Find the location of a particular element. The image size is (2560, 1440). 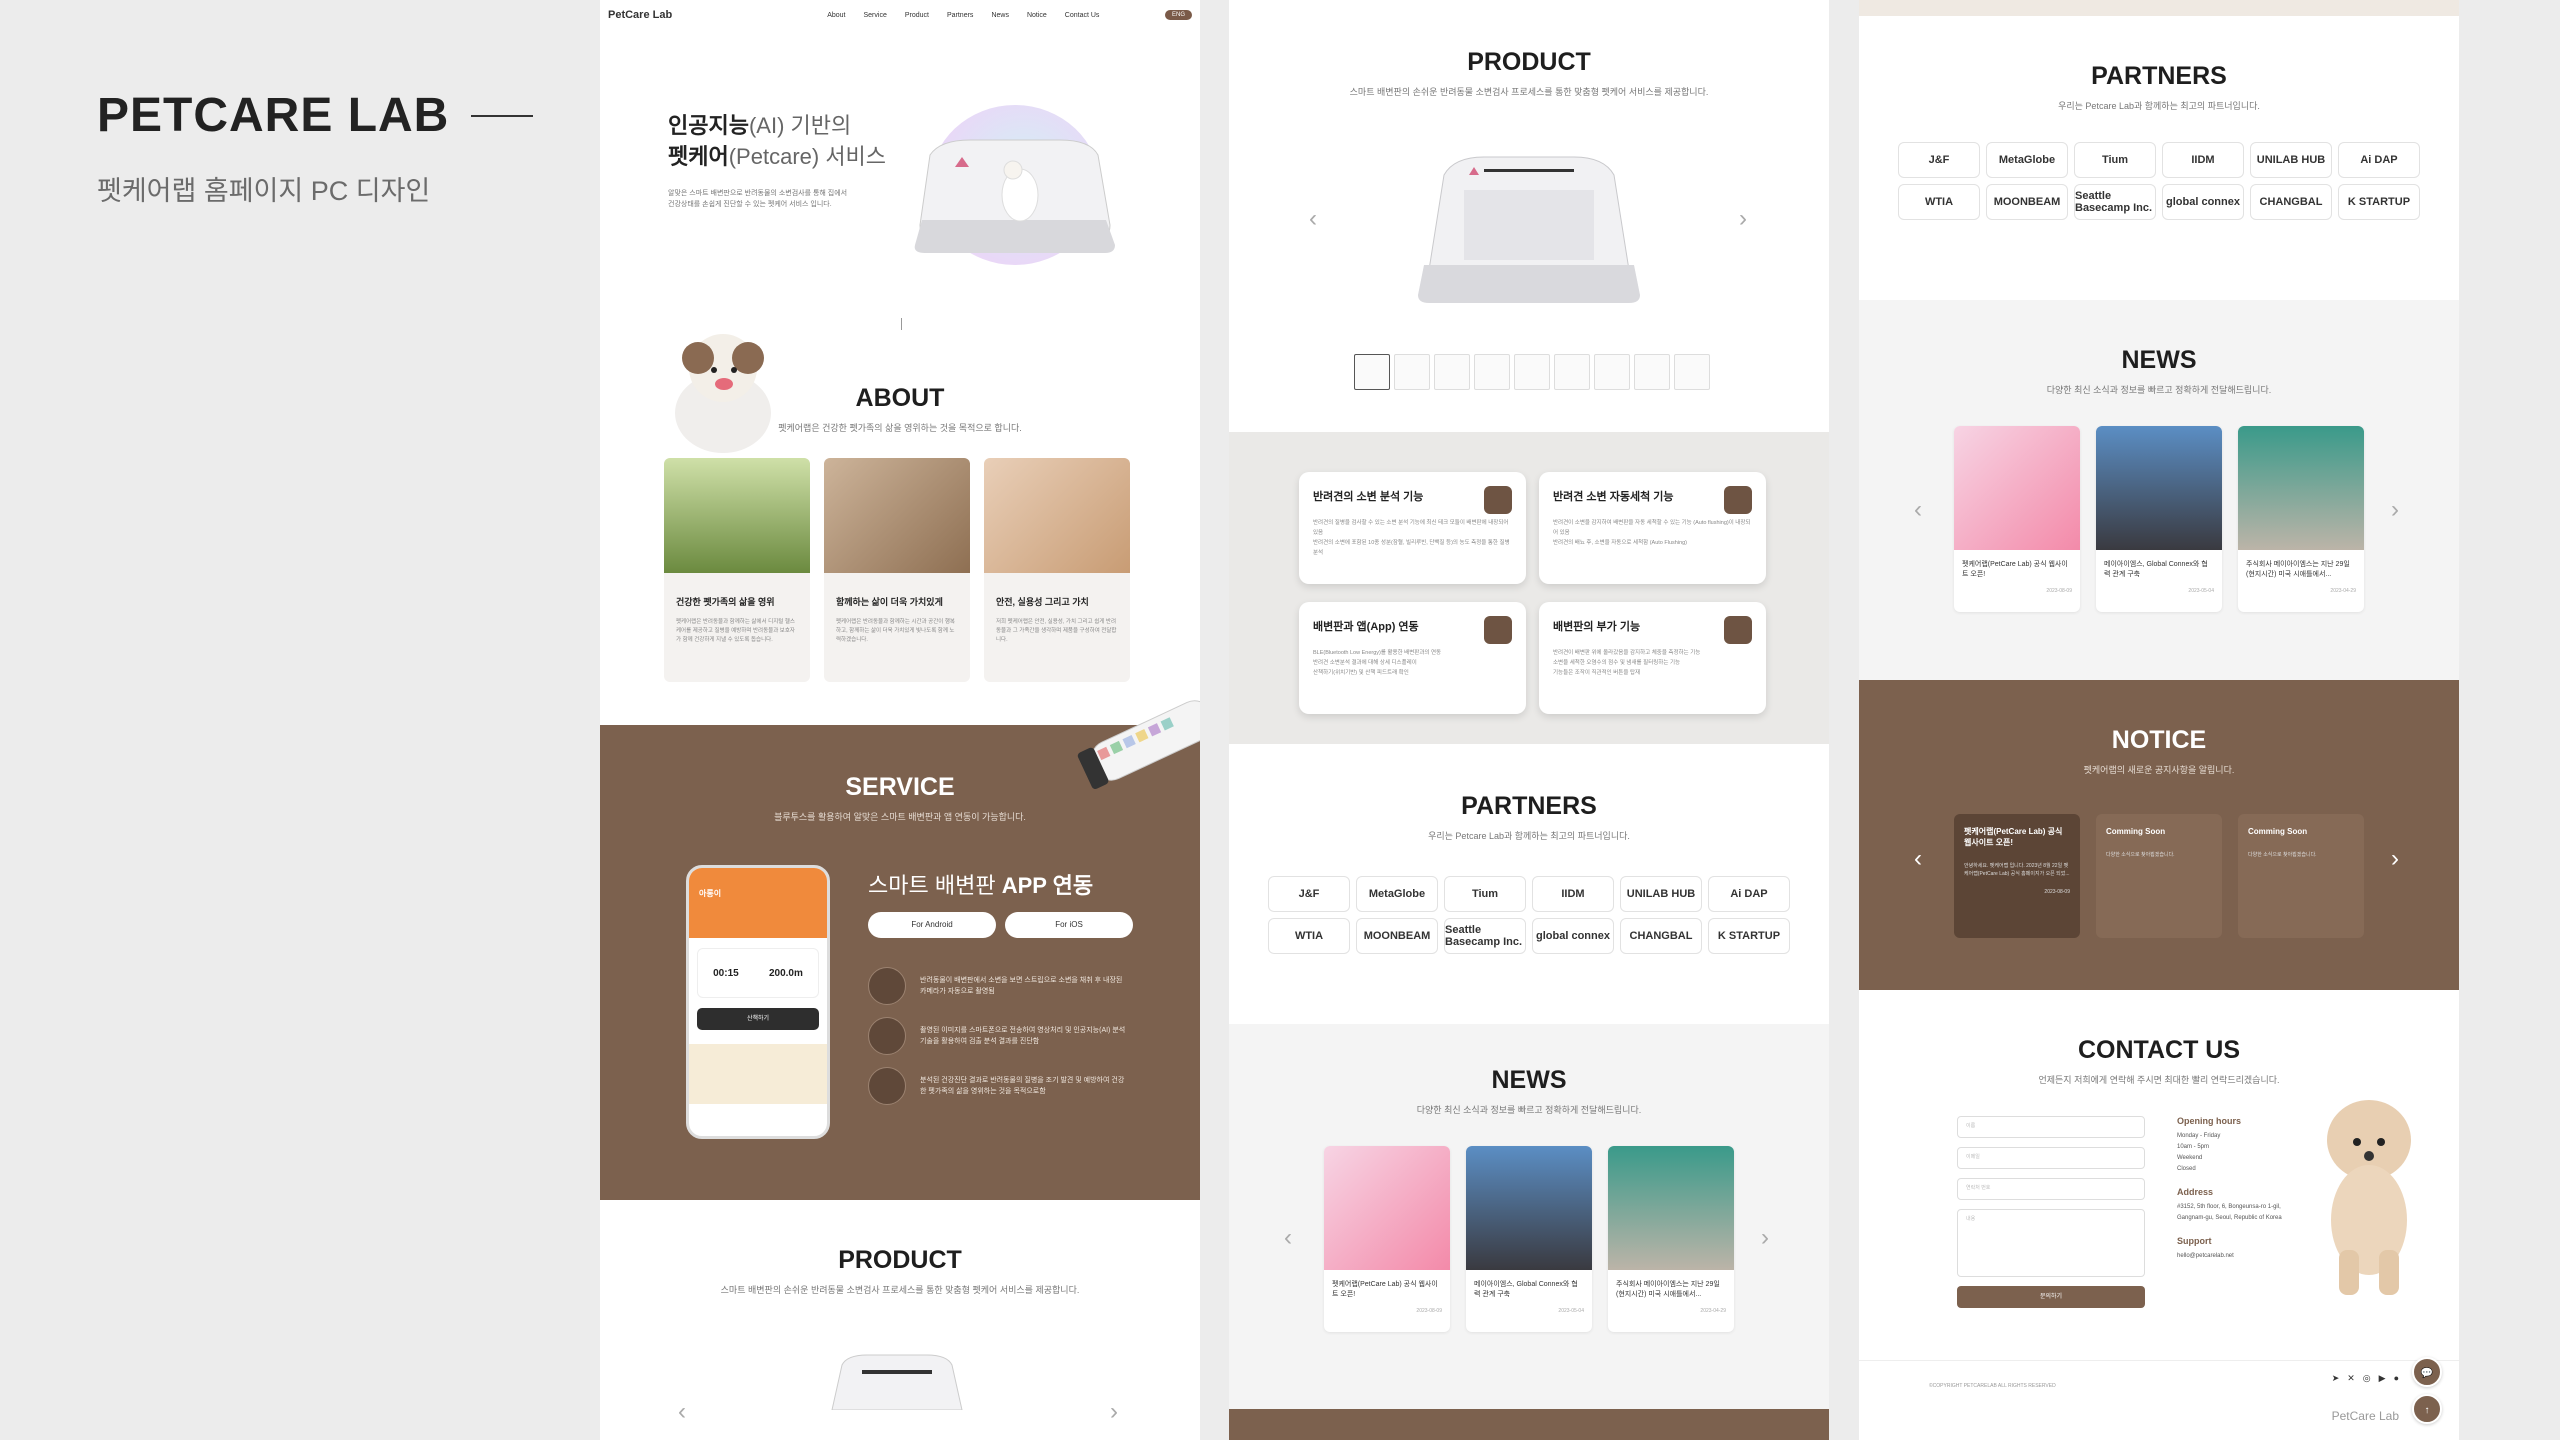

email-field: 이메일 is located at coordinates (2051, 1158).